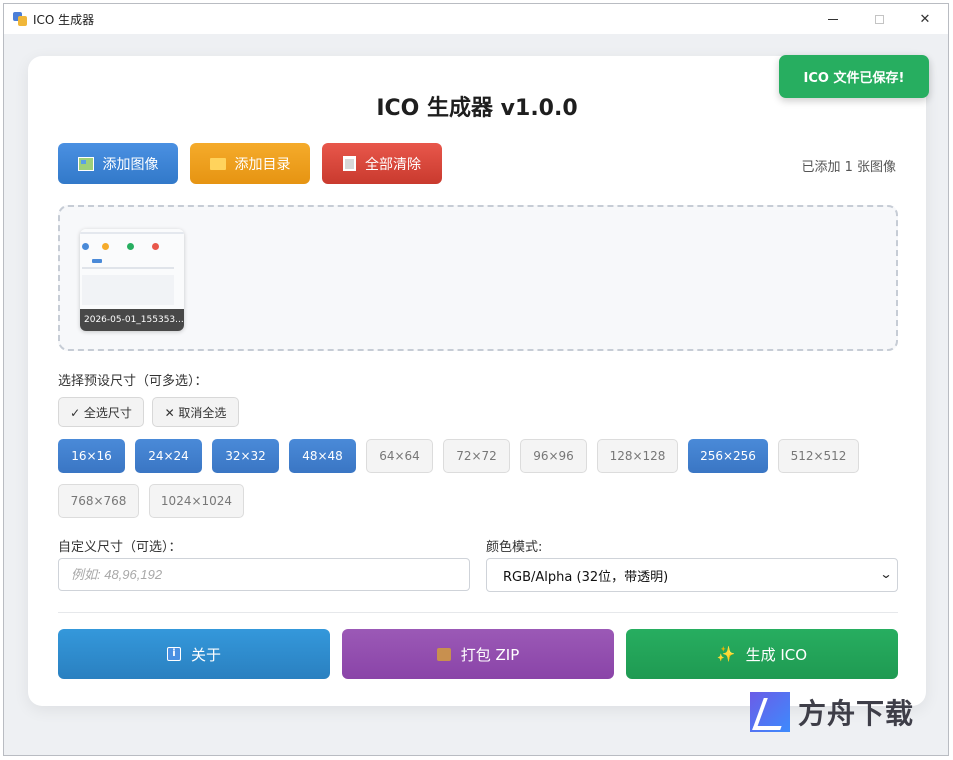 This screenshot has width=953, height=760. I want to click on watermark-text: 方舟下载, so click(856, 713).